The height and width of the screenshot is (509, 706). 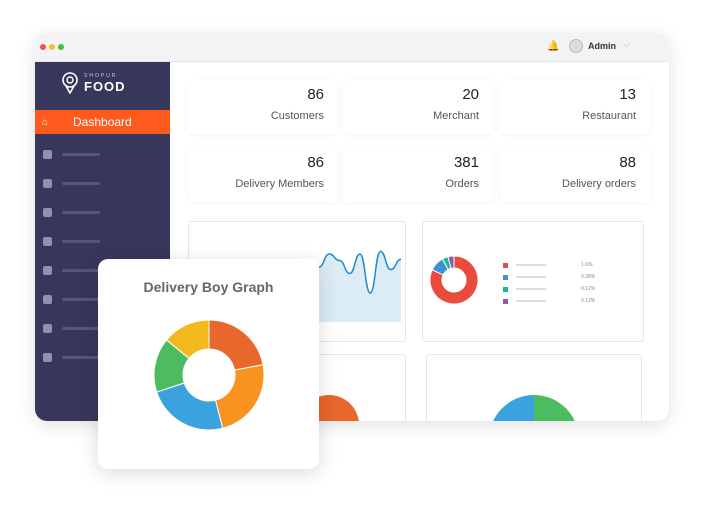 What do you see at coordinates (209, 375) in the screenshot?
I see `delivery-boy-pie` at bounding box center [209, 375].